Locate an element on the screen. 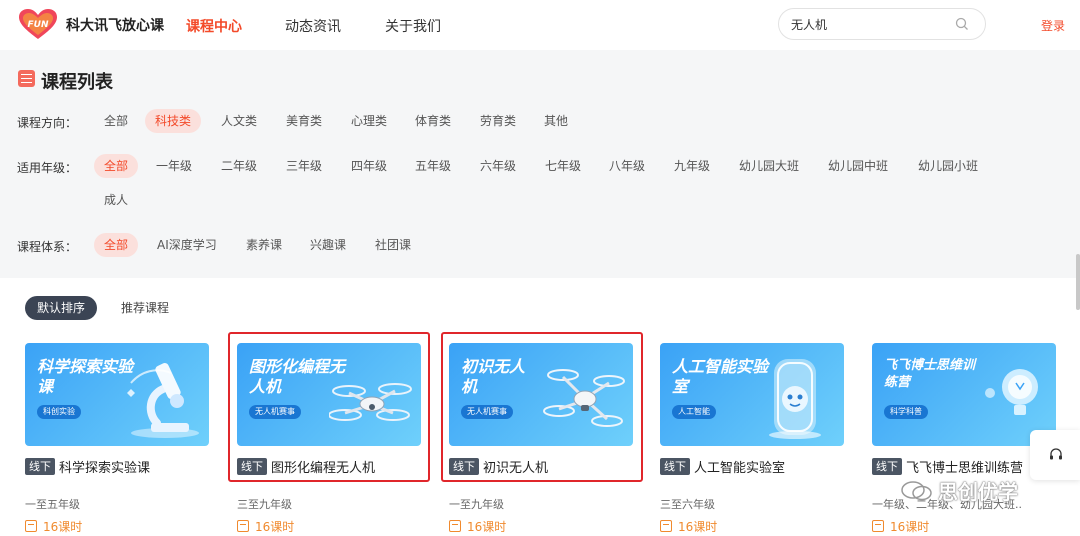  sort-recommended-tab: 推荐课程 is located at coordinates (145, 308).